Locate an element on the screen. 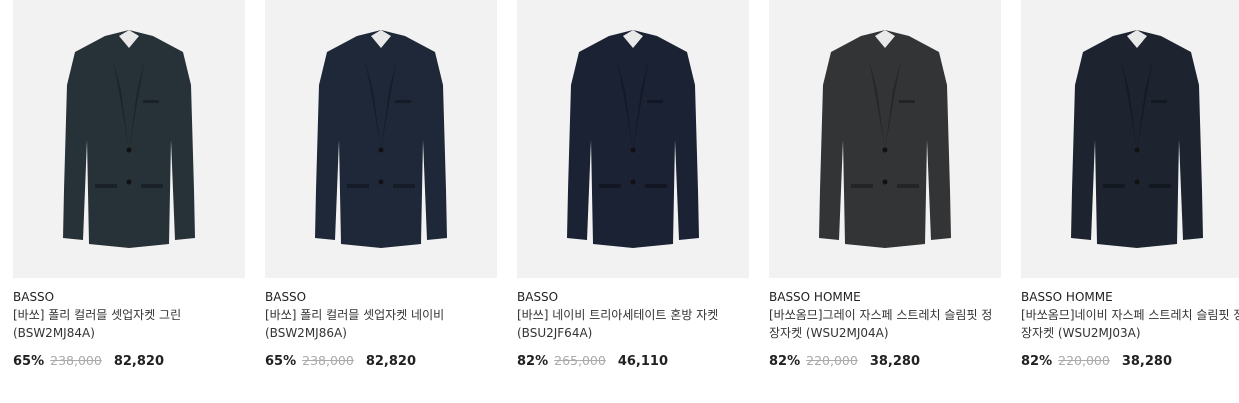 This screenshot has height=403, width=1239. sale-price: 46,110 is located at coordinates (642, 361).